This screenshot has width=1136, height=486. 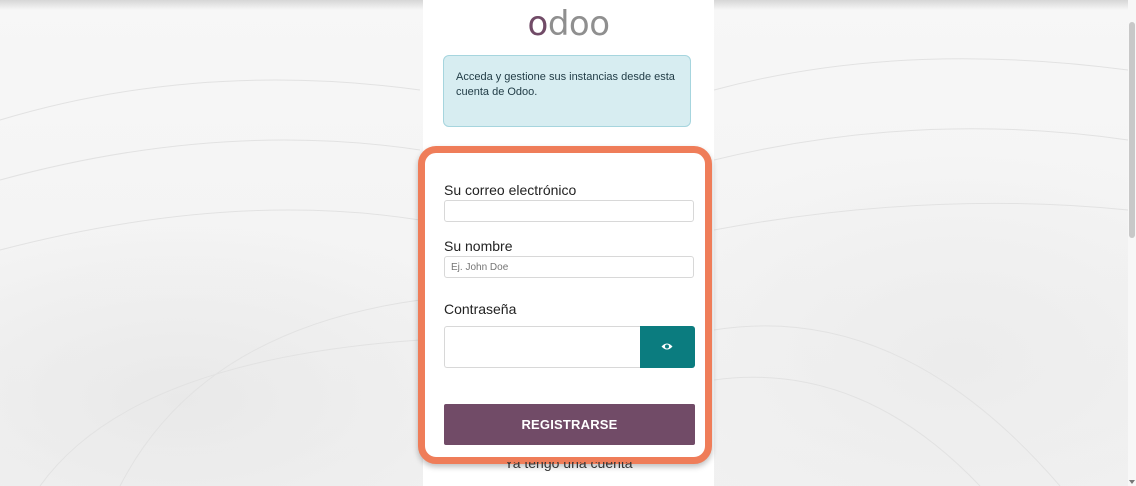 I want to click on odoo-logo: odoo, so click(x=568, y=24).